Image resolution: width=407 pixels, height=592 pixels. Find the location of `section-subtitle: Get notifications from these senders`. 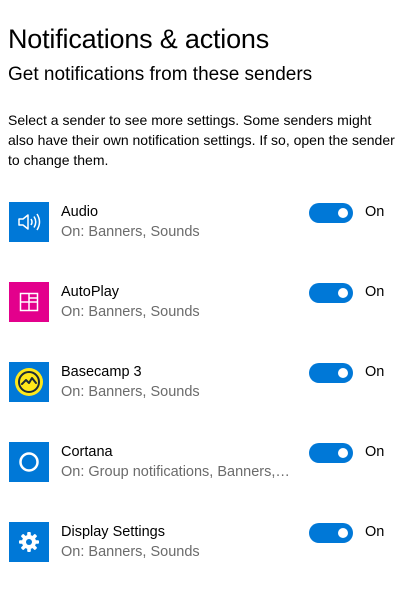

section-subtitle: Get notifications from these senders is located at coordinates (160, 74).